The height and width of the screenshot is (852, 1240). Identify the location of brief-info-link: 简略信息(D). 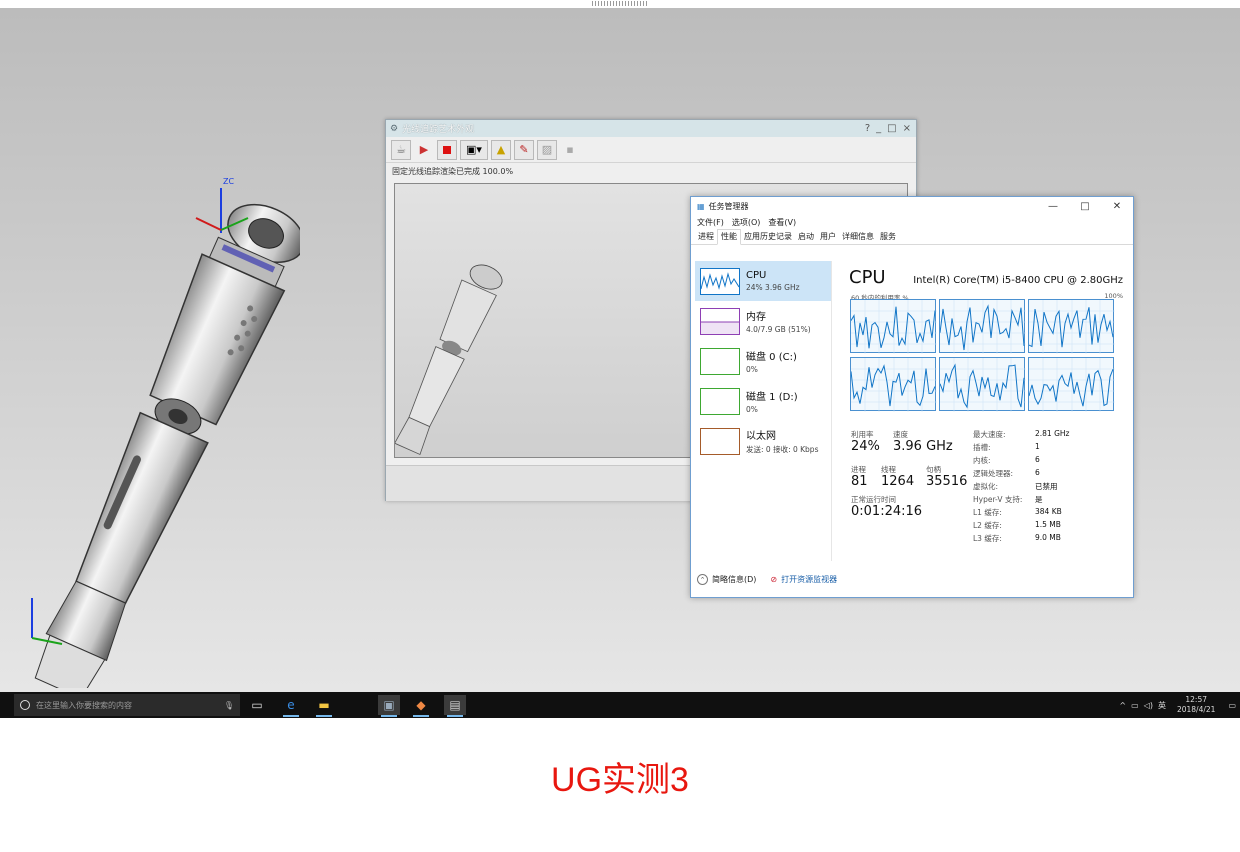
(734, 579).